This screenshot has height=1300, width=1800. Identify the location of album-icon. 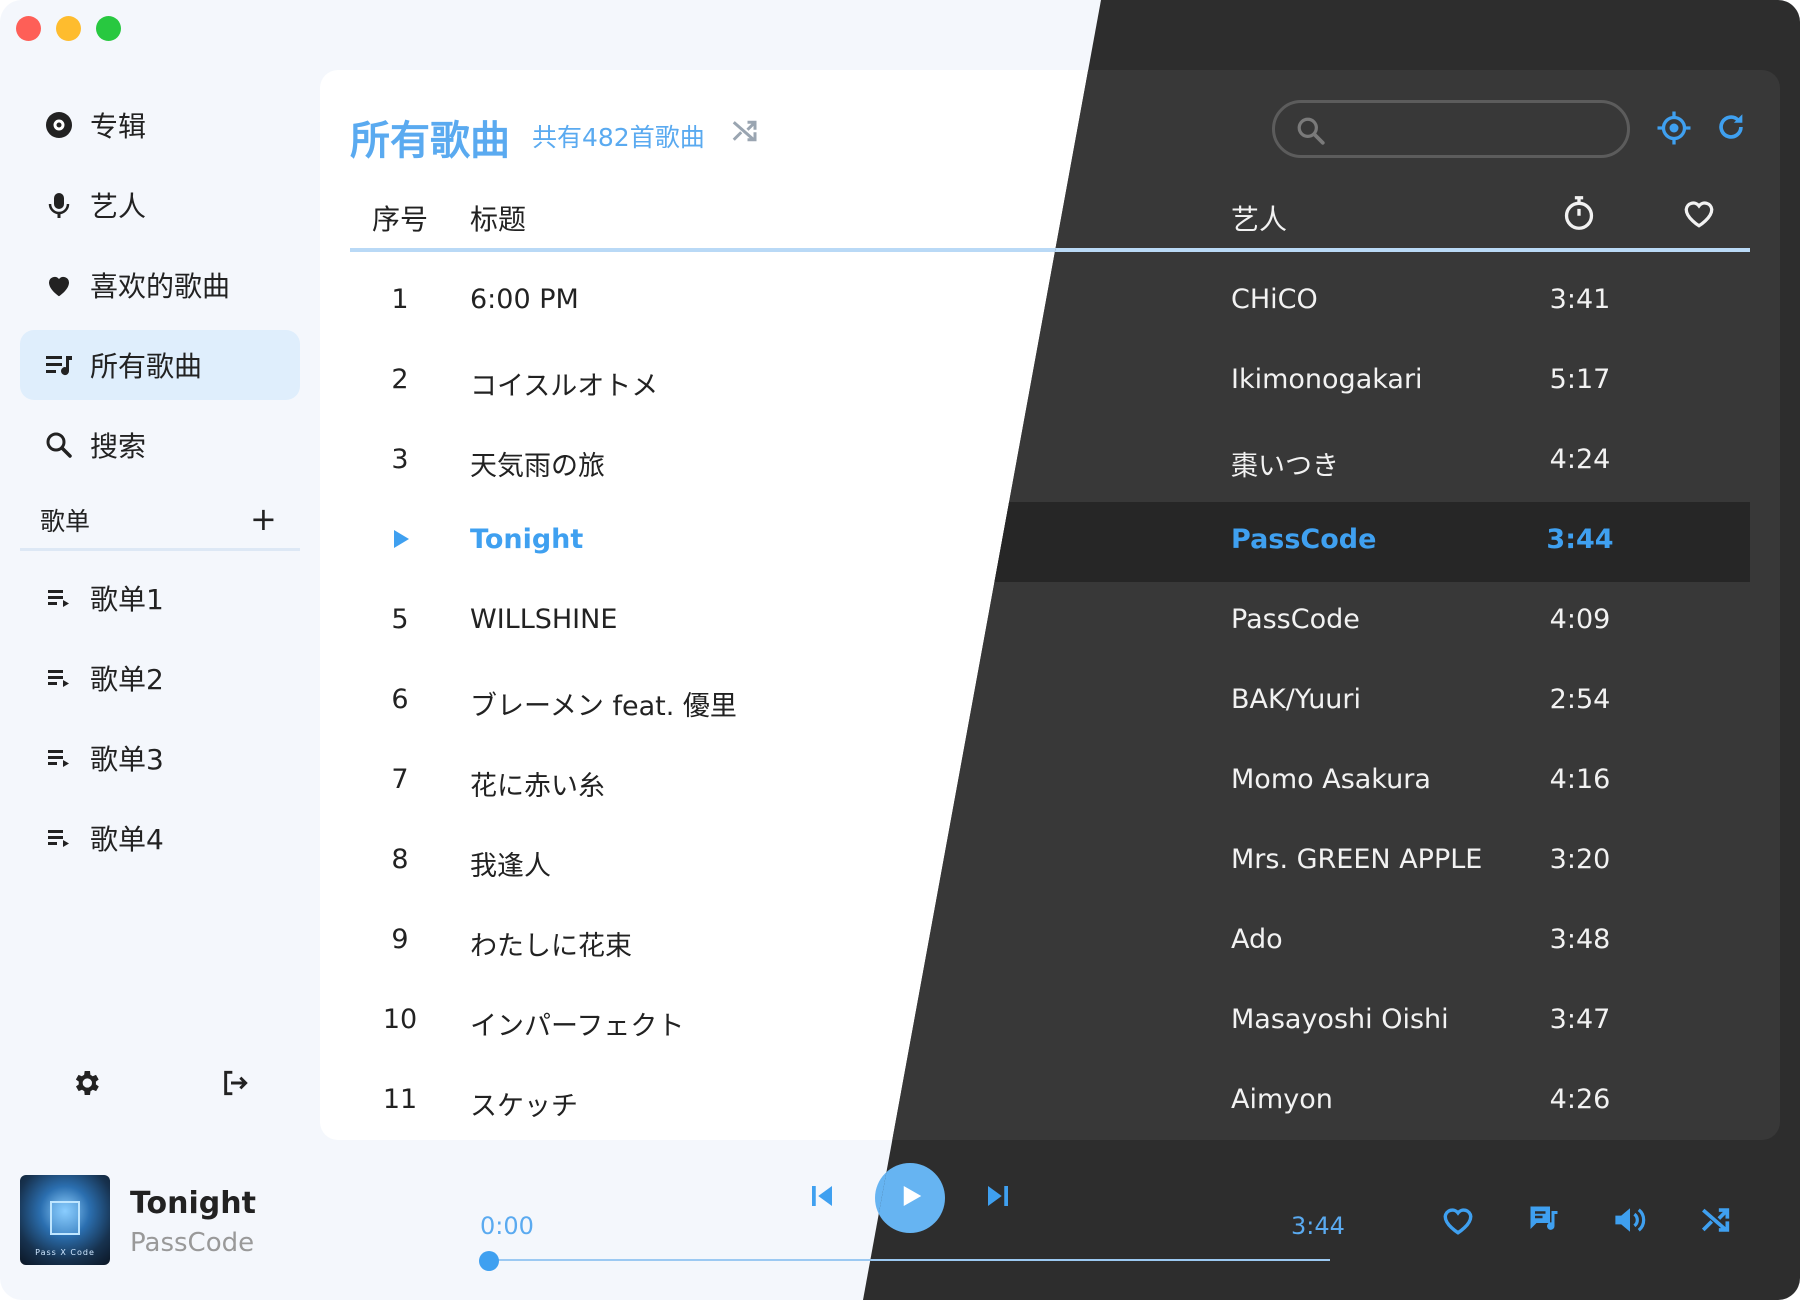
(59, 125).